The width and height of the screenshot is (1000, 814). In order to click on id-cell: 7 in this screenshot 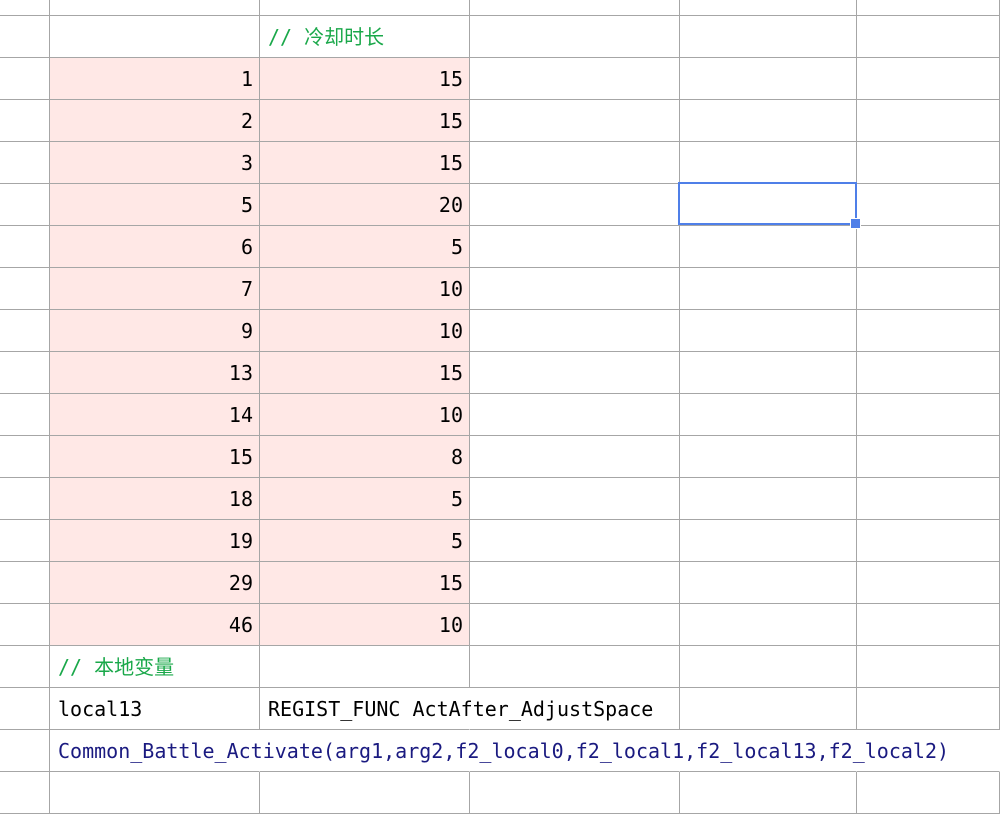, I will do `click(155, 289)`.